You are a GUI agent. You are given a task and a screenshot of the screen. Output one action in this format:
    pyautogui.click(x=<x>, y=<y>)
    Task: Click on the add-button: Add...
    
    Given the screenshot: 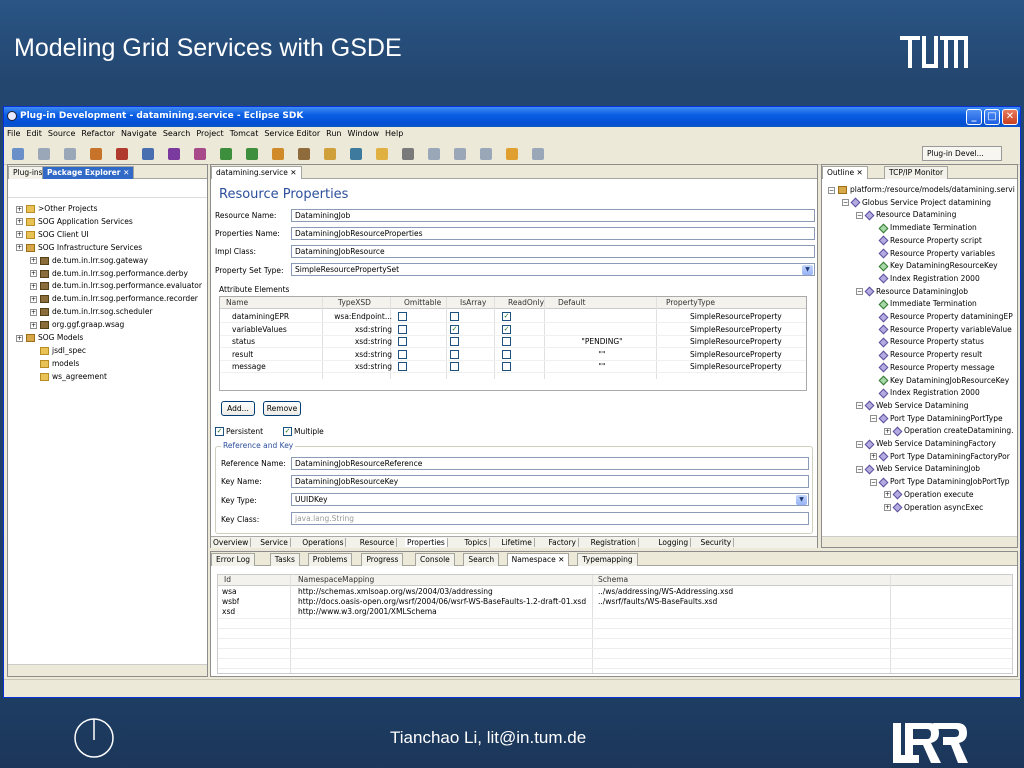 What is the action you would take?
    pyautogui.click(x=238, y=408)
    